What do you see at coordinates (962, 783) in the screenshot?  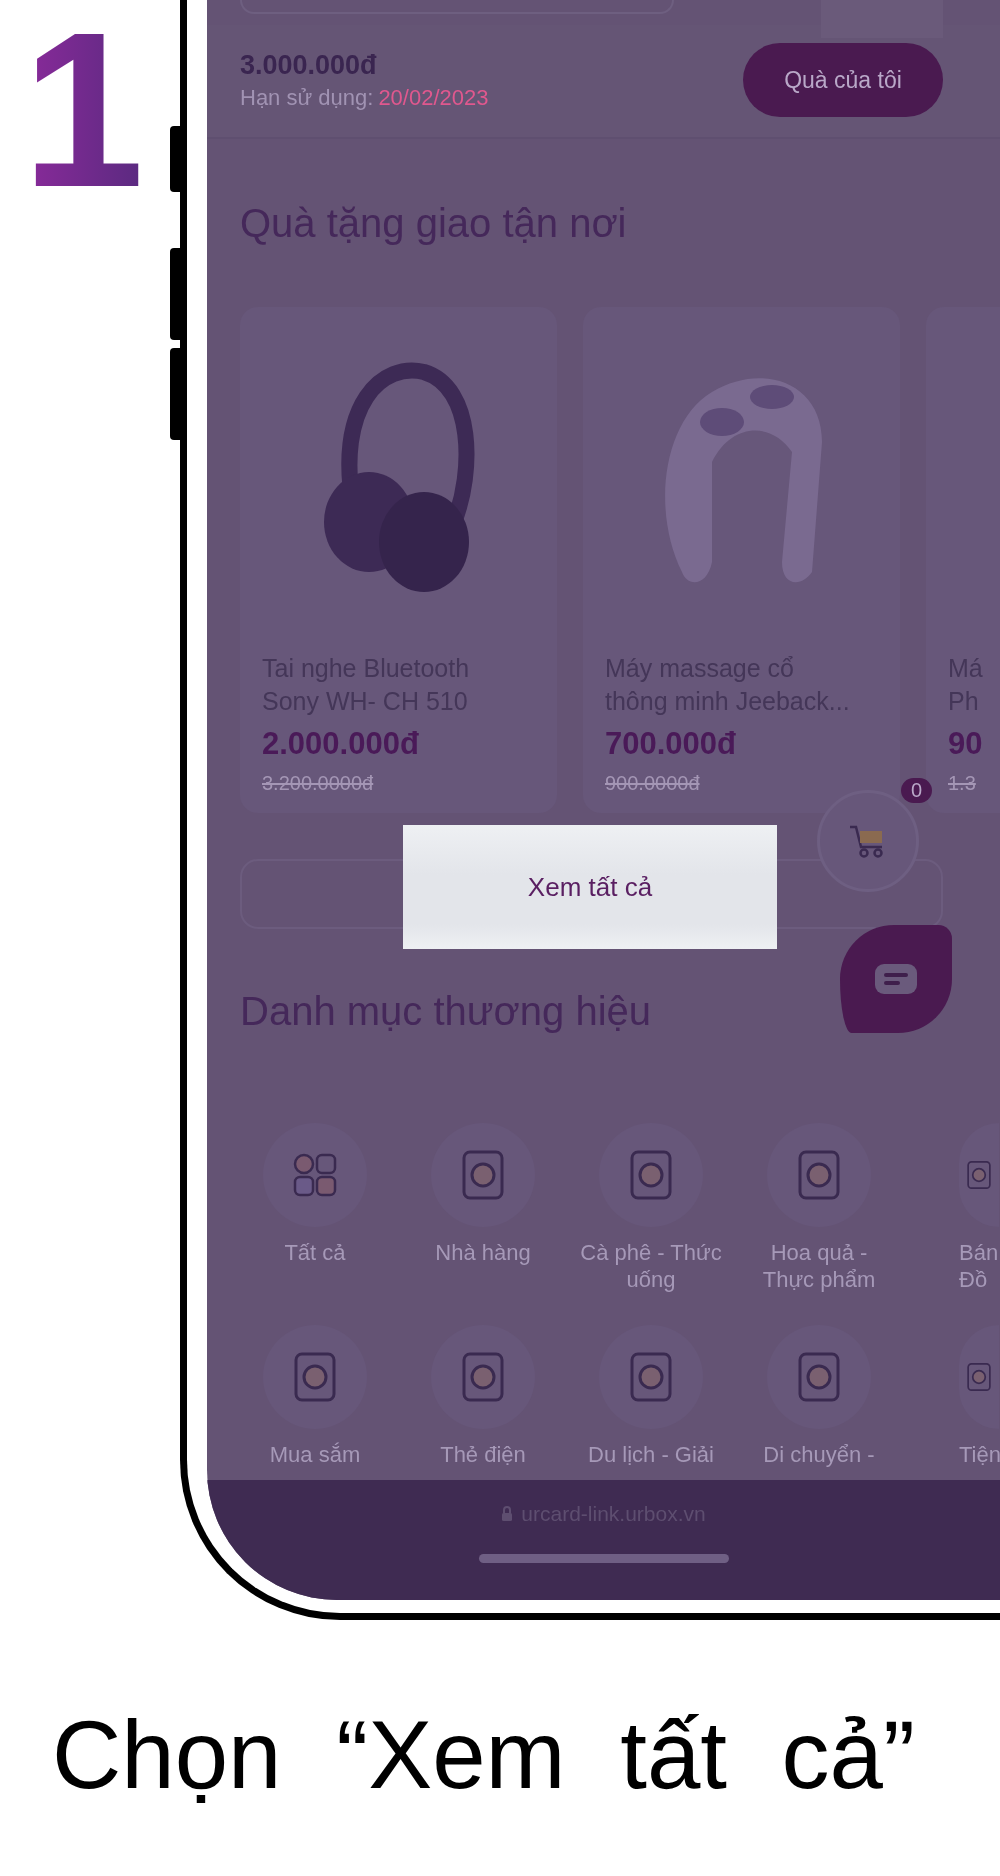 I see `old-price: 1.3` at bounding box center [962, 783].